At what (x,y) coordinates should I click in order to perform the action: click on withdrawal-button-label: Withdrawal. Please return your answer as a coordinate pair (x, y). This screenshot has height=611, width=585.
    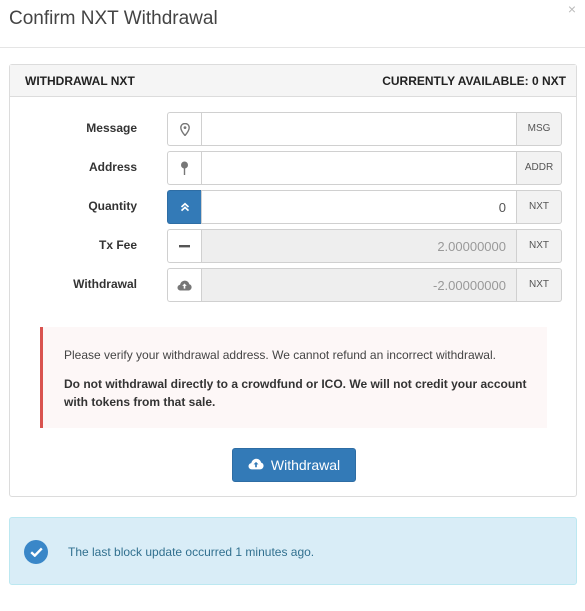
    Looking at the image, I should click on (305, 465).